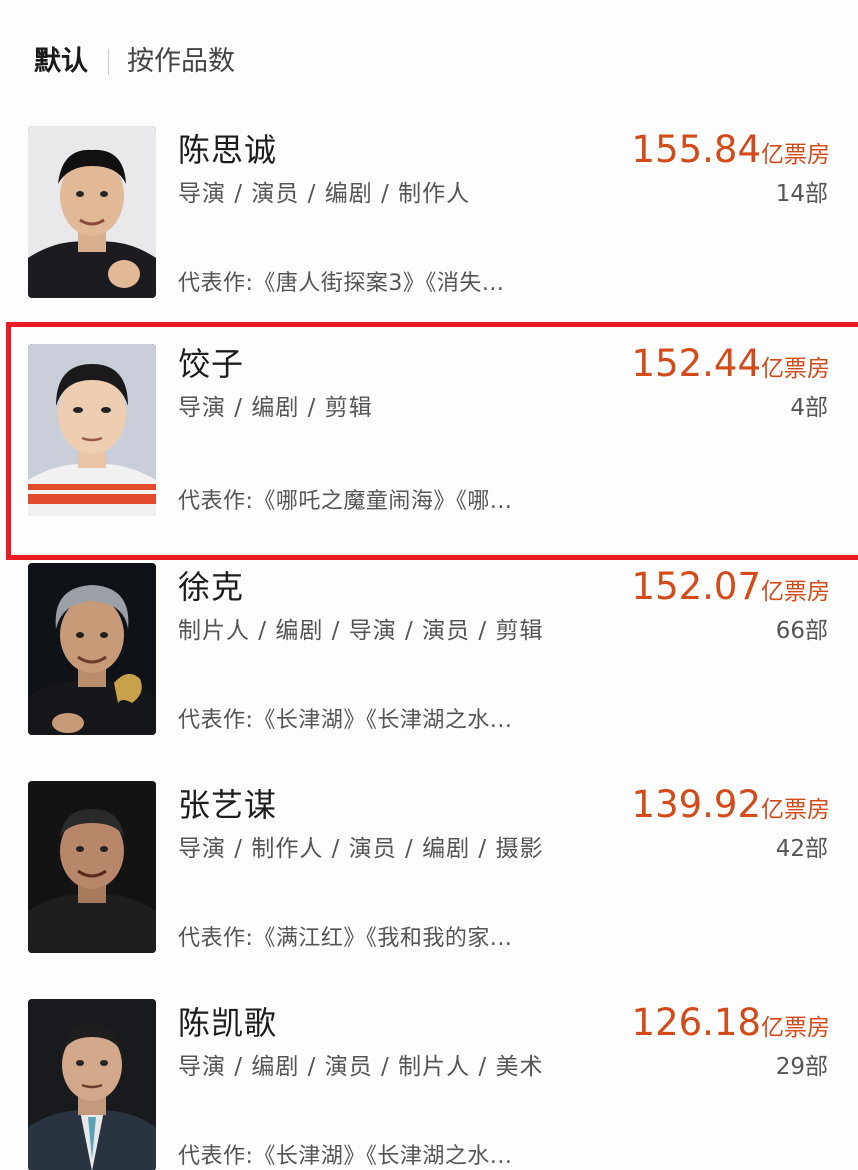  What do you see at coordinates (429, 54) in the screenshot?
I see `sort-bar: 默认 按作品数` at bounding box center [429, 54].